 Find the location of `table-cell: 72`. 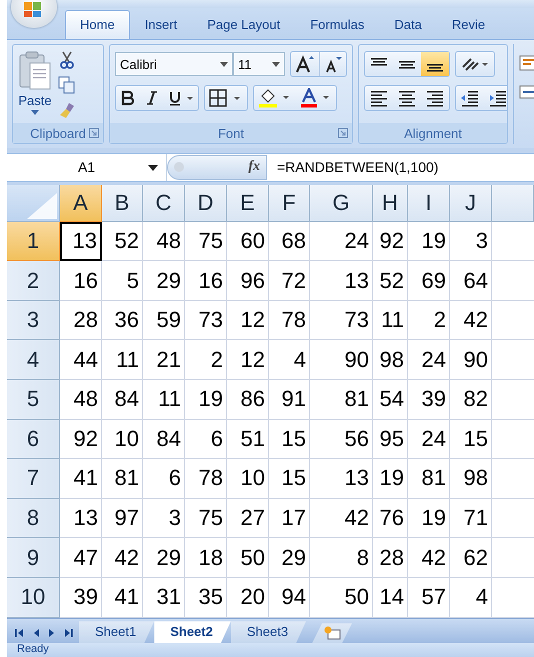

table-cell: 72 is located at coordinates (289, 281).